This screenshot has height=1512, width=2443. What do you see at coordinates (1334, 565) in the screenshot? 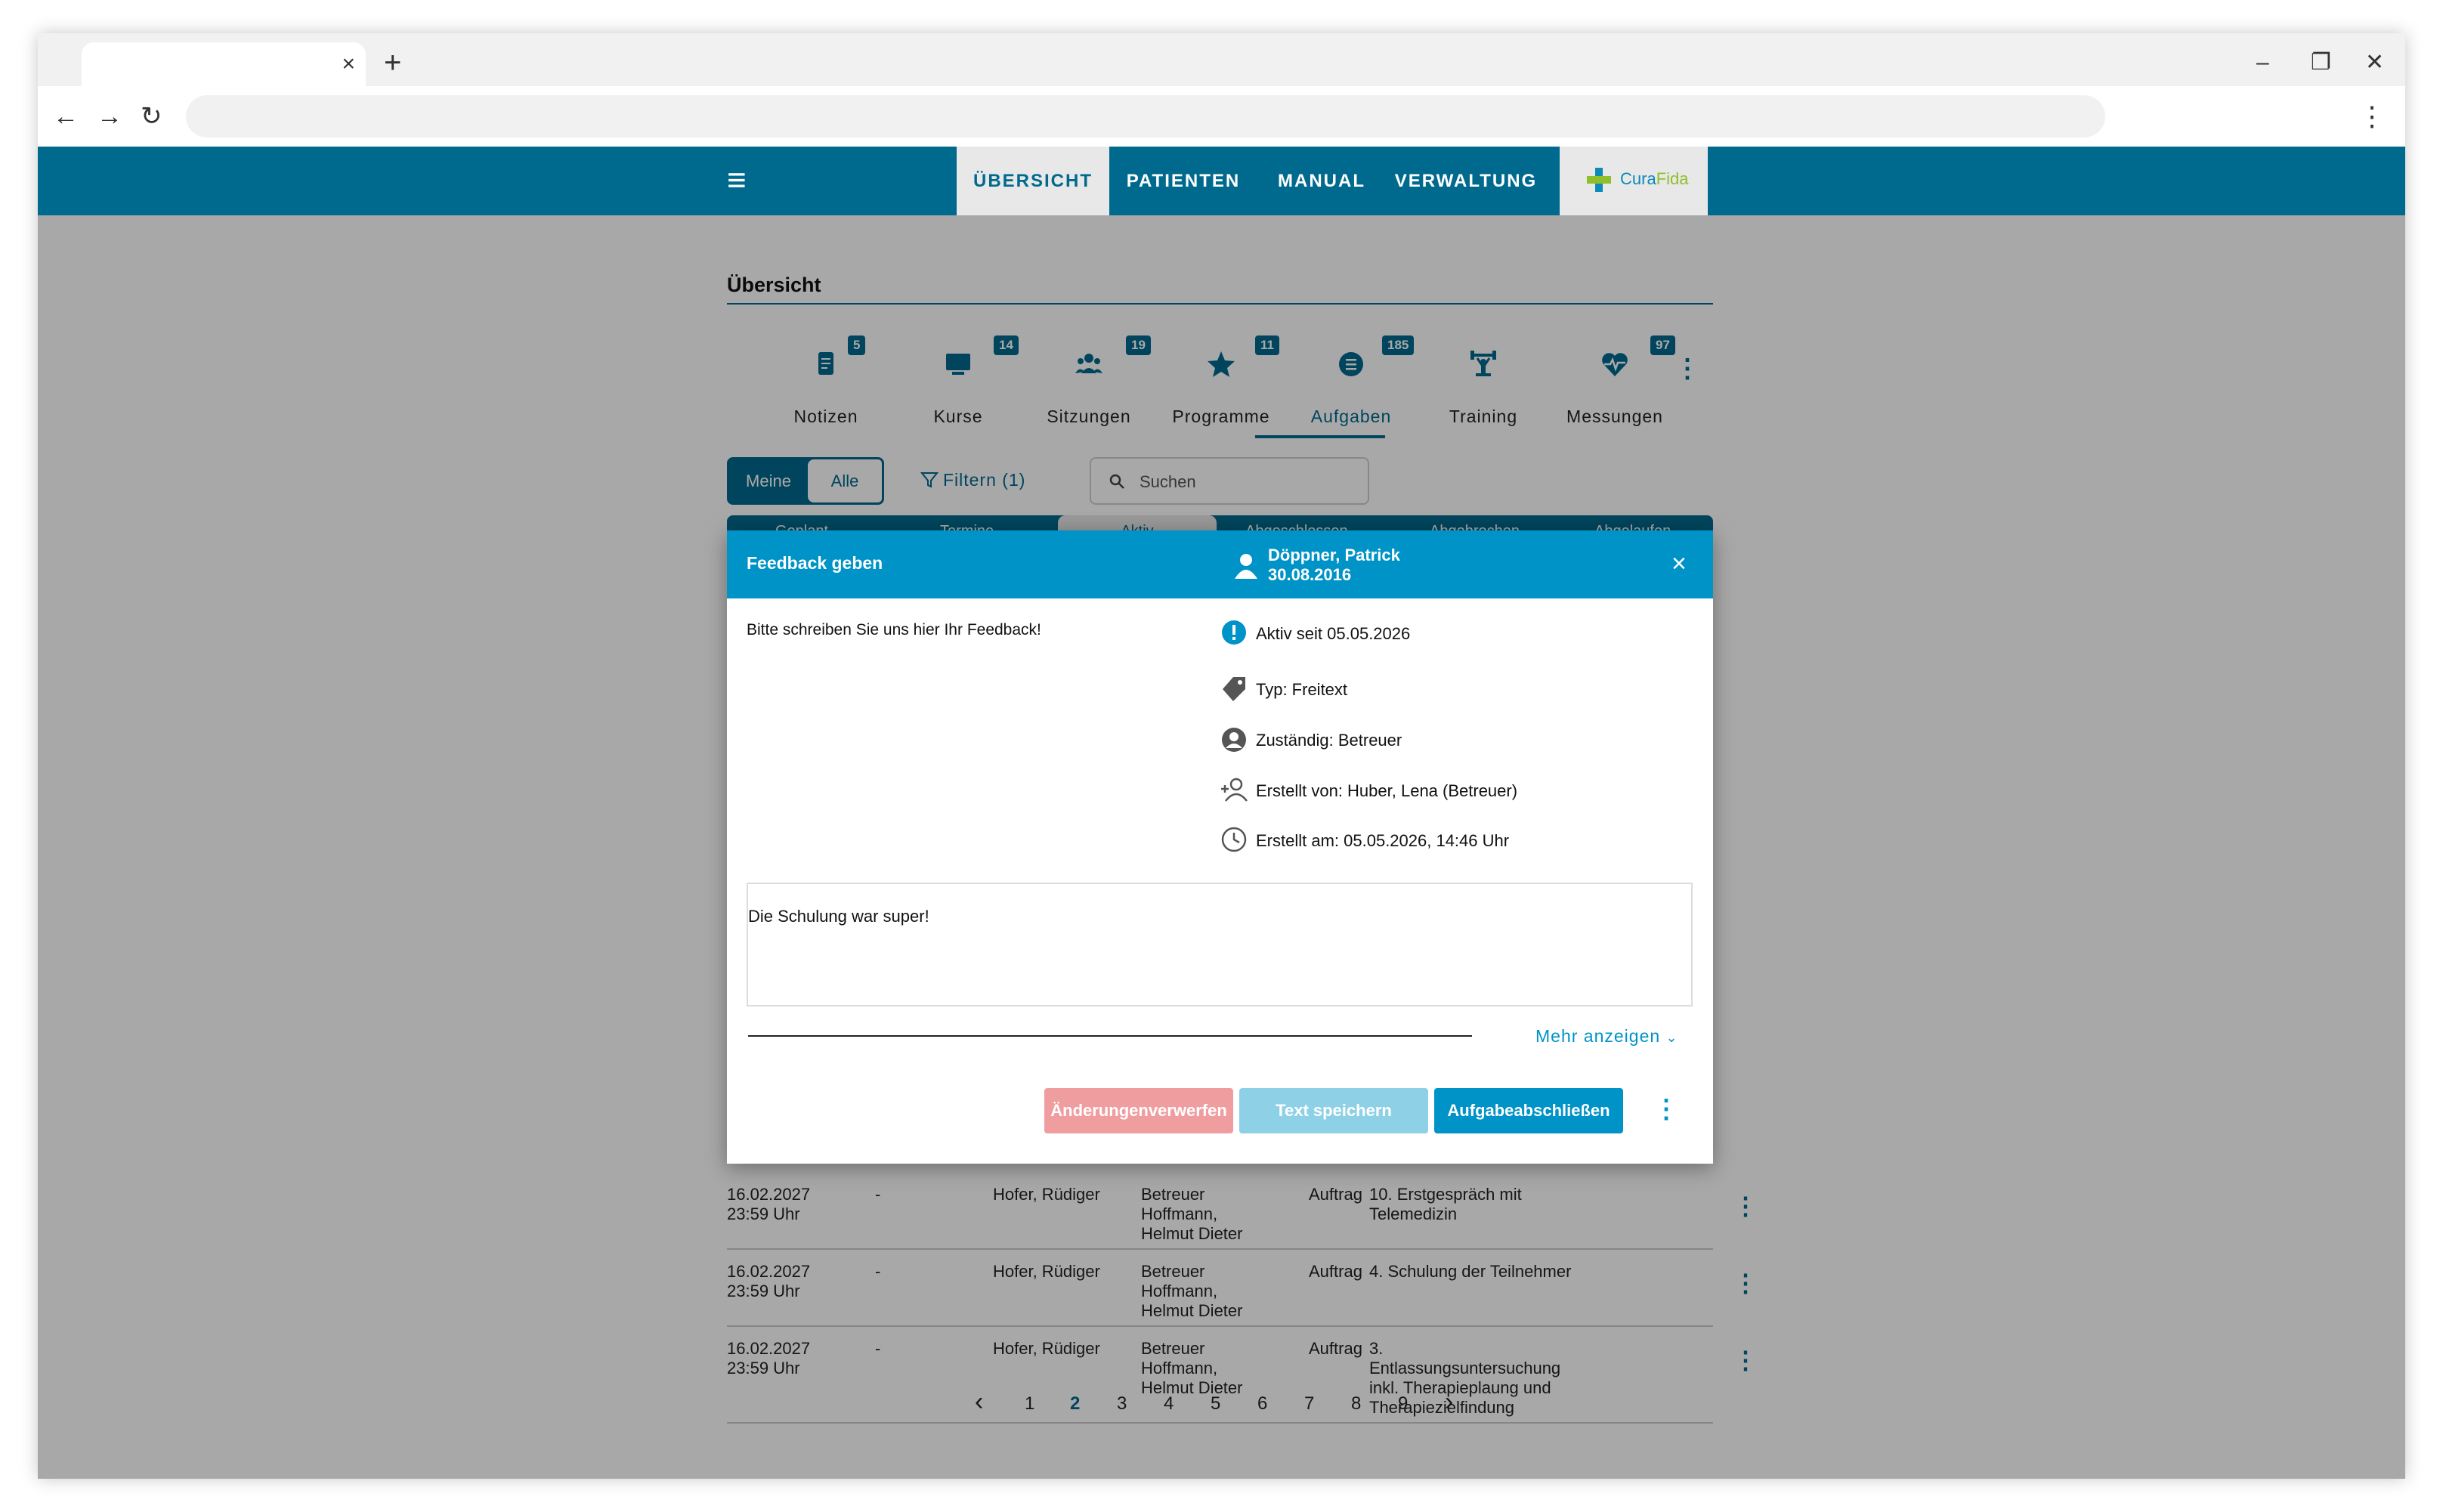
I see `dialog-patient: Döppner, Patrick 30.08.2016` at bounding box center [1334, 565].